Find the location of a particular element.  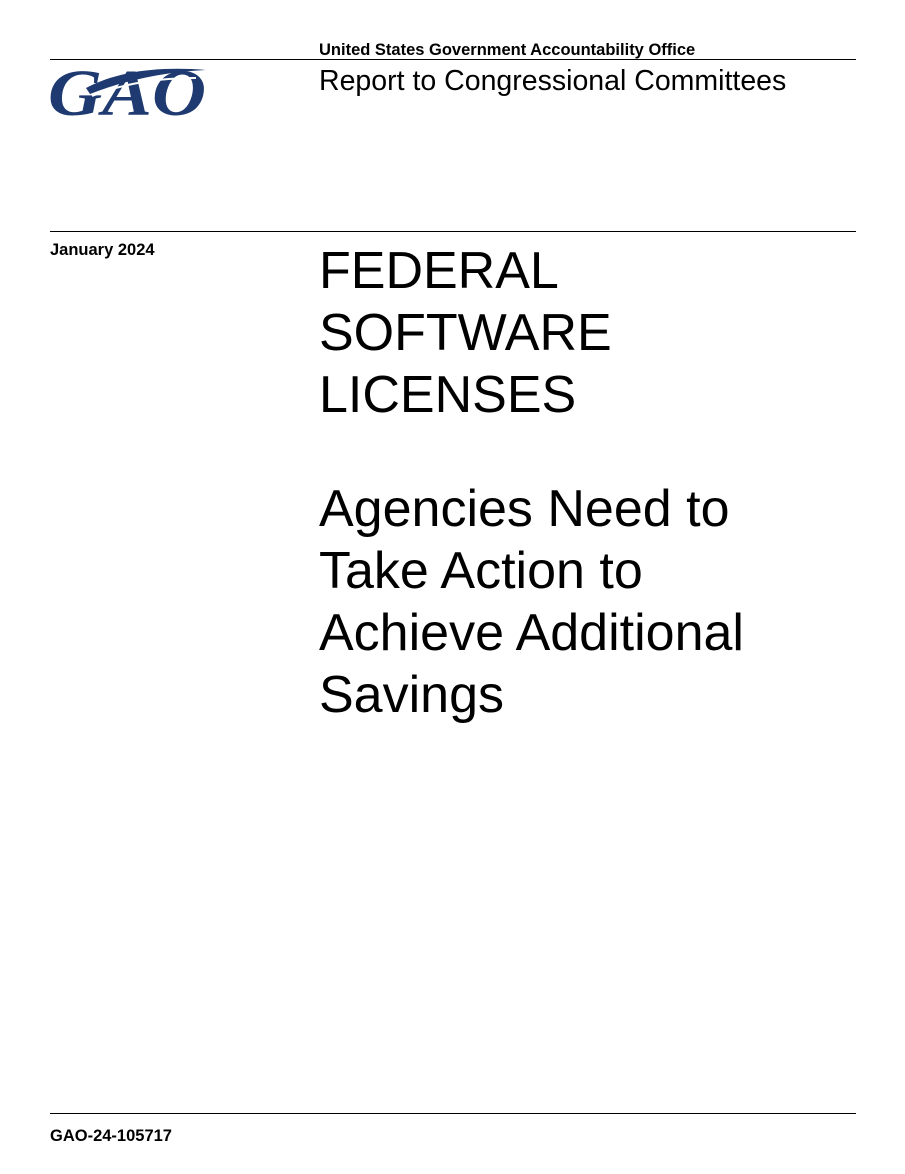

subtitle-line: Agencies Need to is located at coordinates (524, 509).